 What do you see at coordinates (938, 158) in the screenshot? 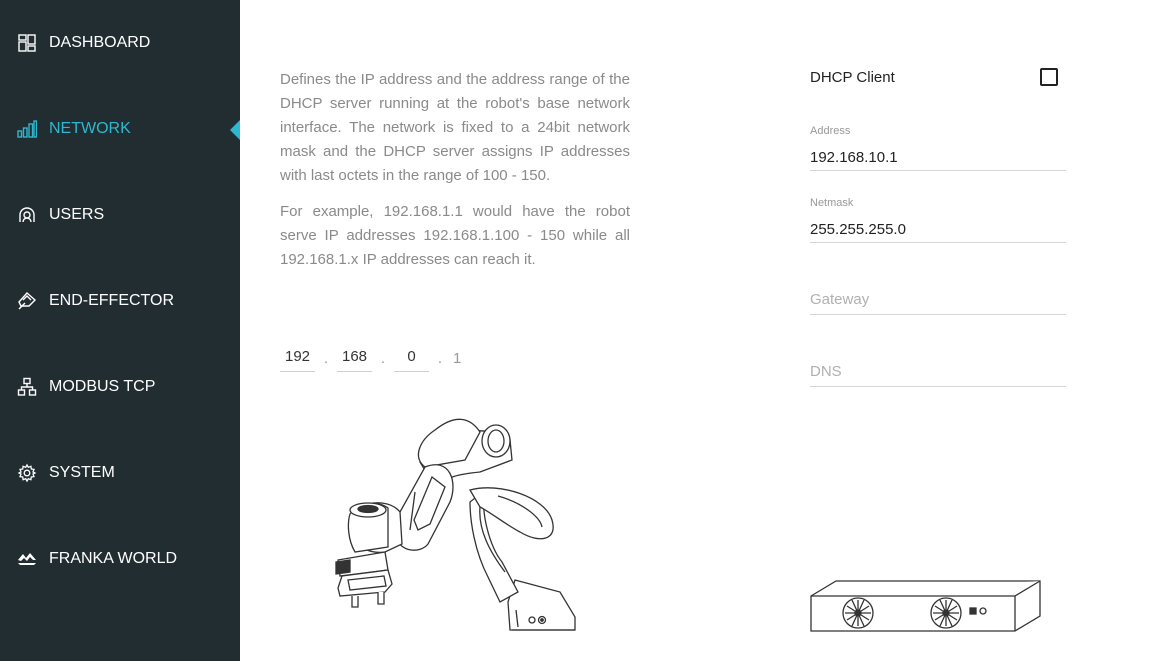
I see `address-value: 192.168.10.1` at bounding box center [938, 158].